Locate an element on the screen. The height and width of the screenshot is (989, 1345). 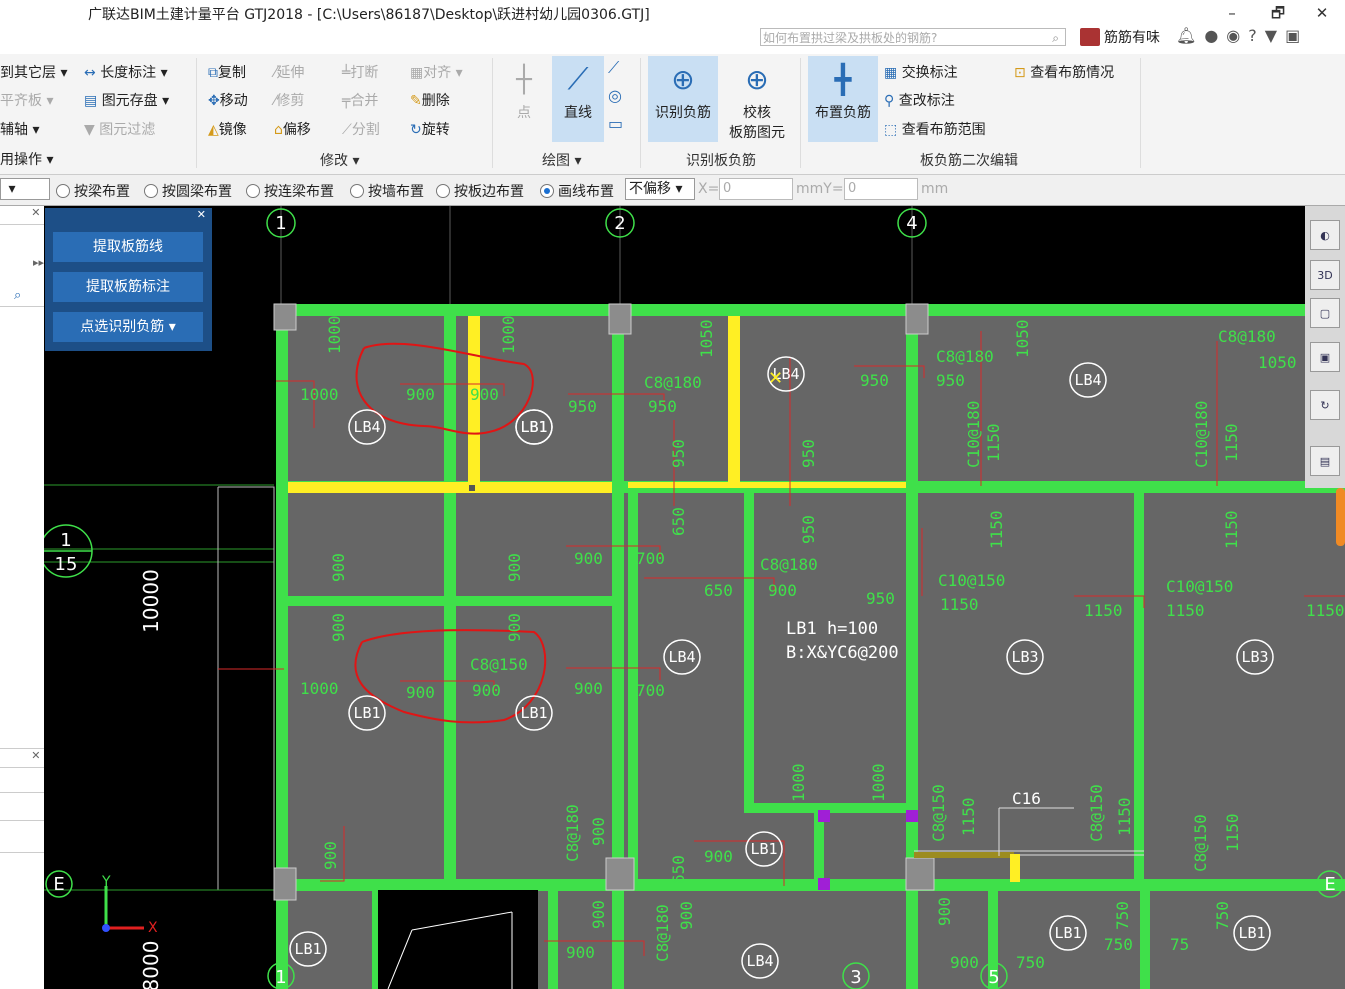
pick-identify-rebar-button: 点选识别负筋 ▾ is located at coordinates (128, 327).